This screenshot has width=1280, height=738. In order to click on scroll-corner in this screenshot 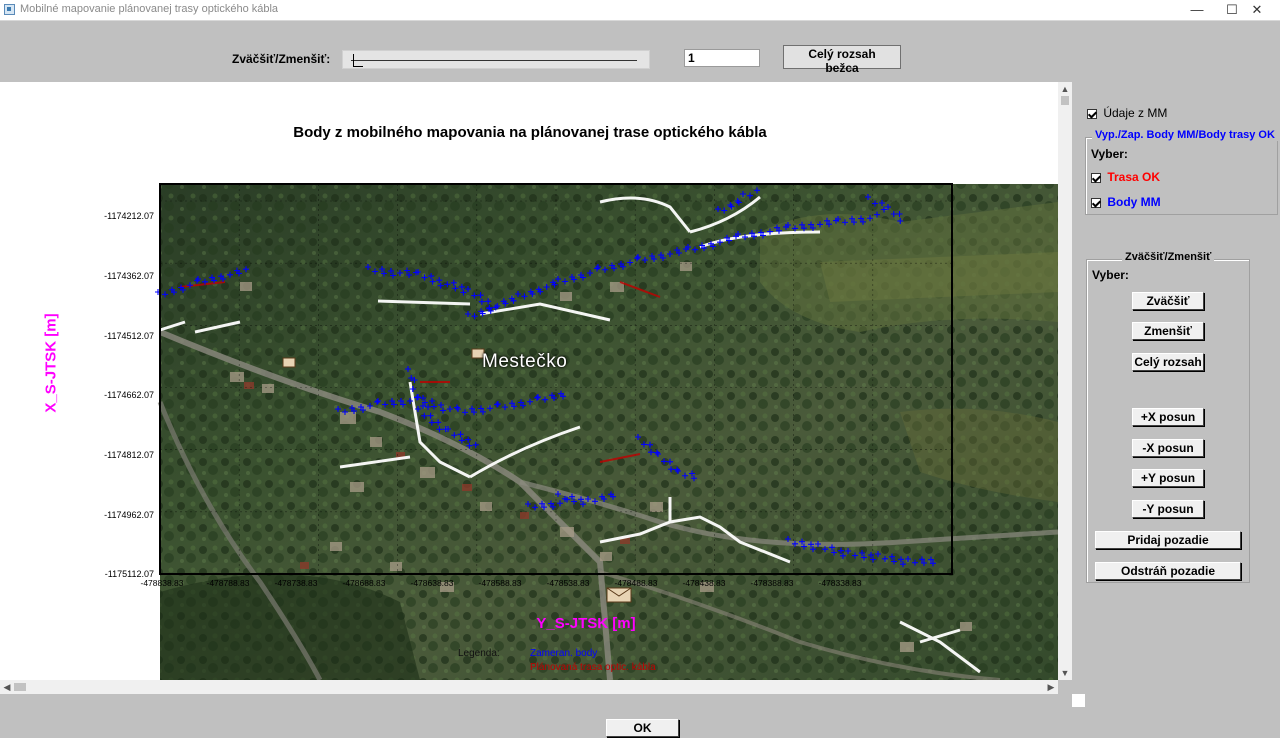, I will do `click(1078, 700)`.